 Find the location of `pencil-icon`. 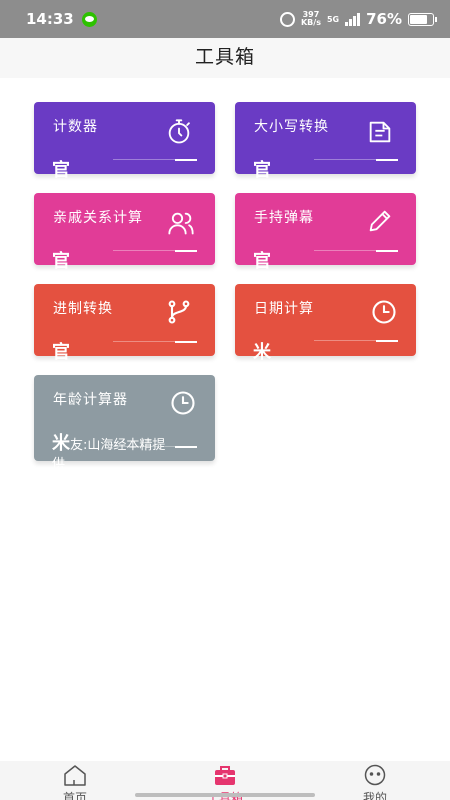

pencil-icon is located at coordinates (380, 221).